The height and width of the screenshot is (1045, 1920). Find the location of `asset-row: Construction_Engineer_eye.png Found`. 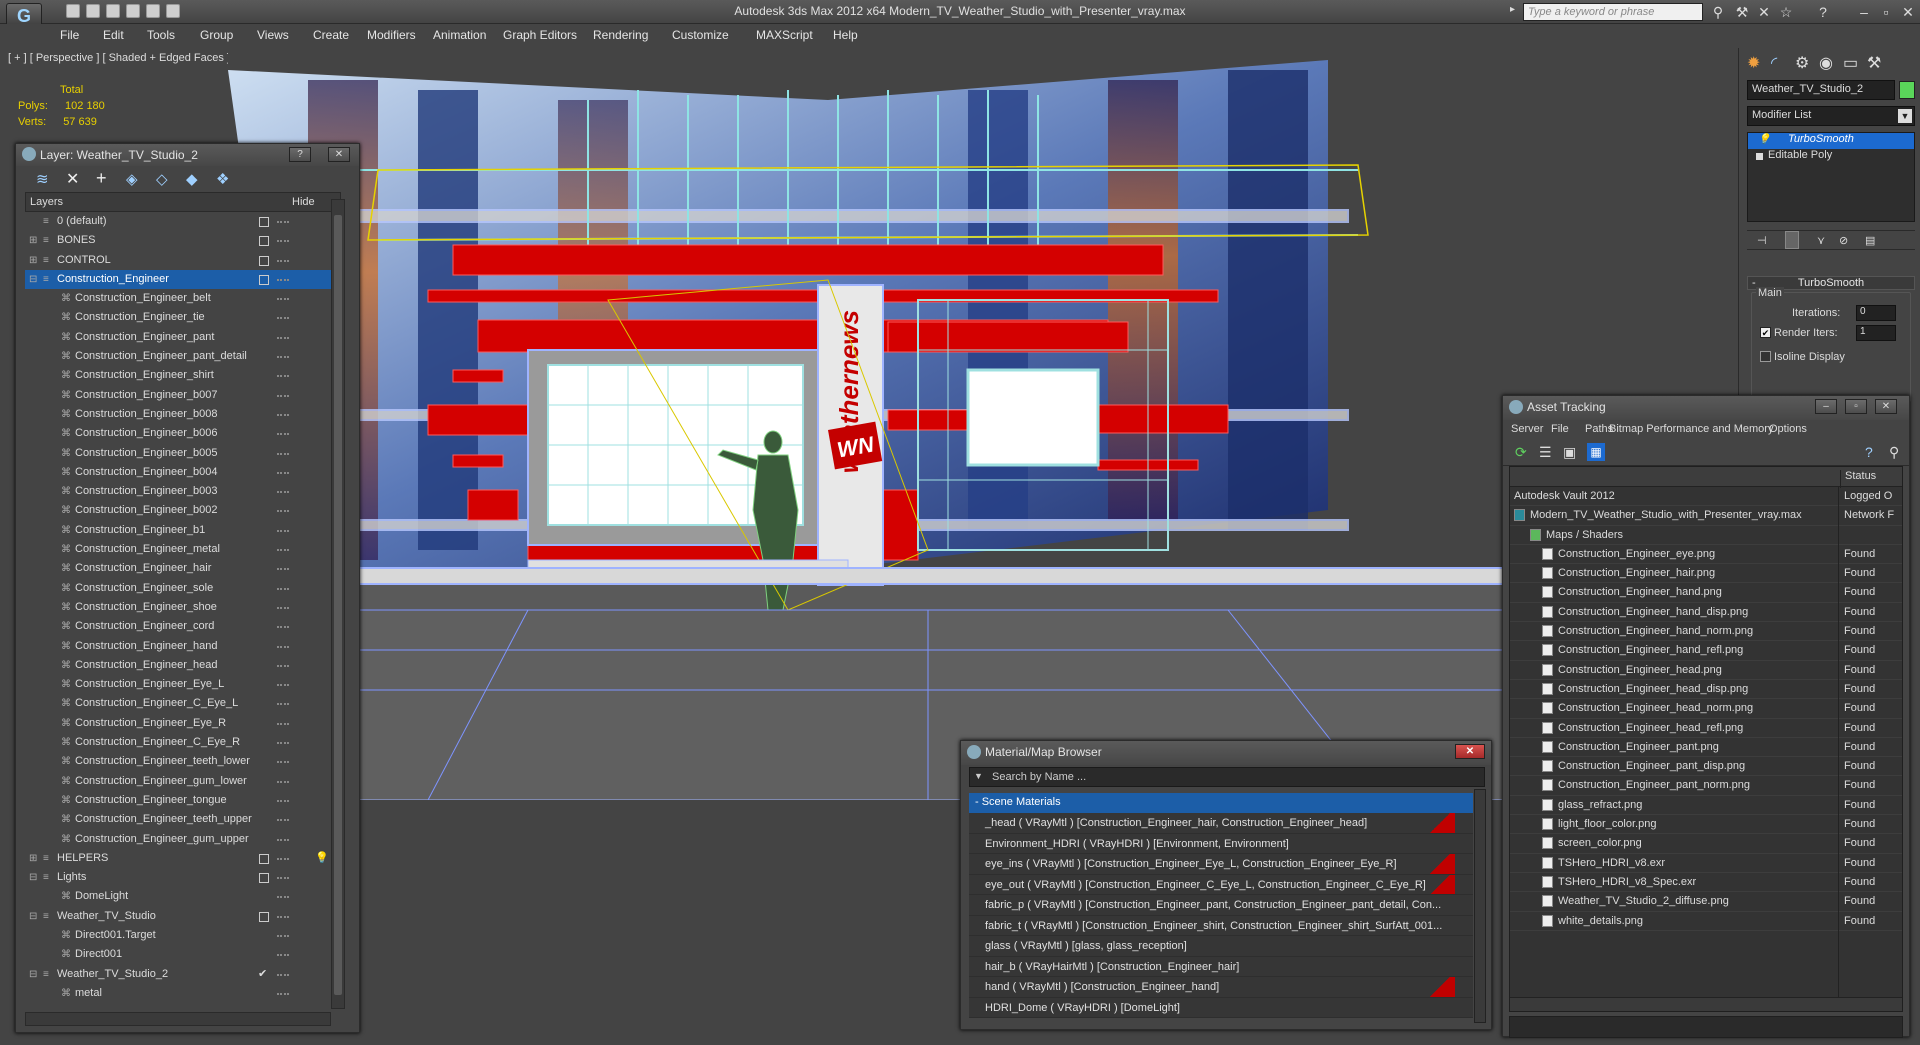

asset-row: Construction_Engineer_eye.png Found is located at coordinates (1706, 555).